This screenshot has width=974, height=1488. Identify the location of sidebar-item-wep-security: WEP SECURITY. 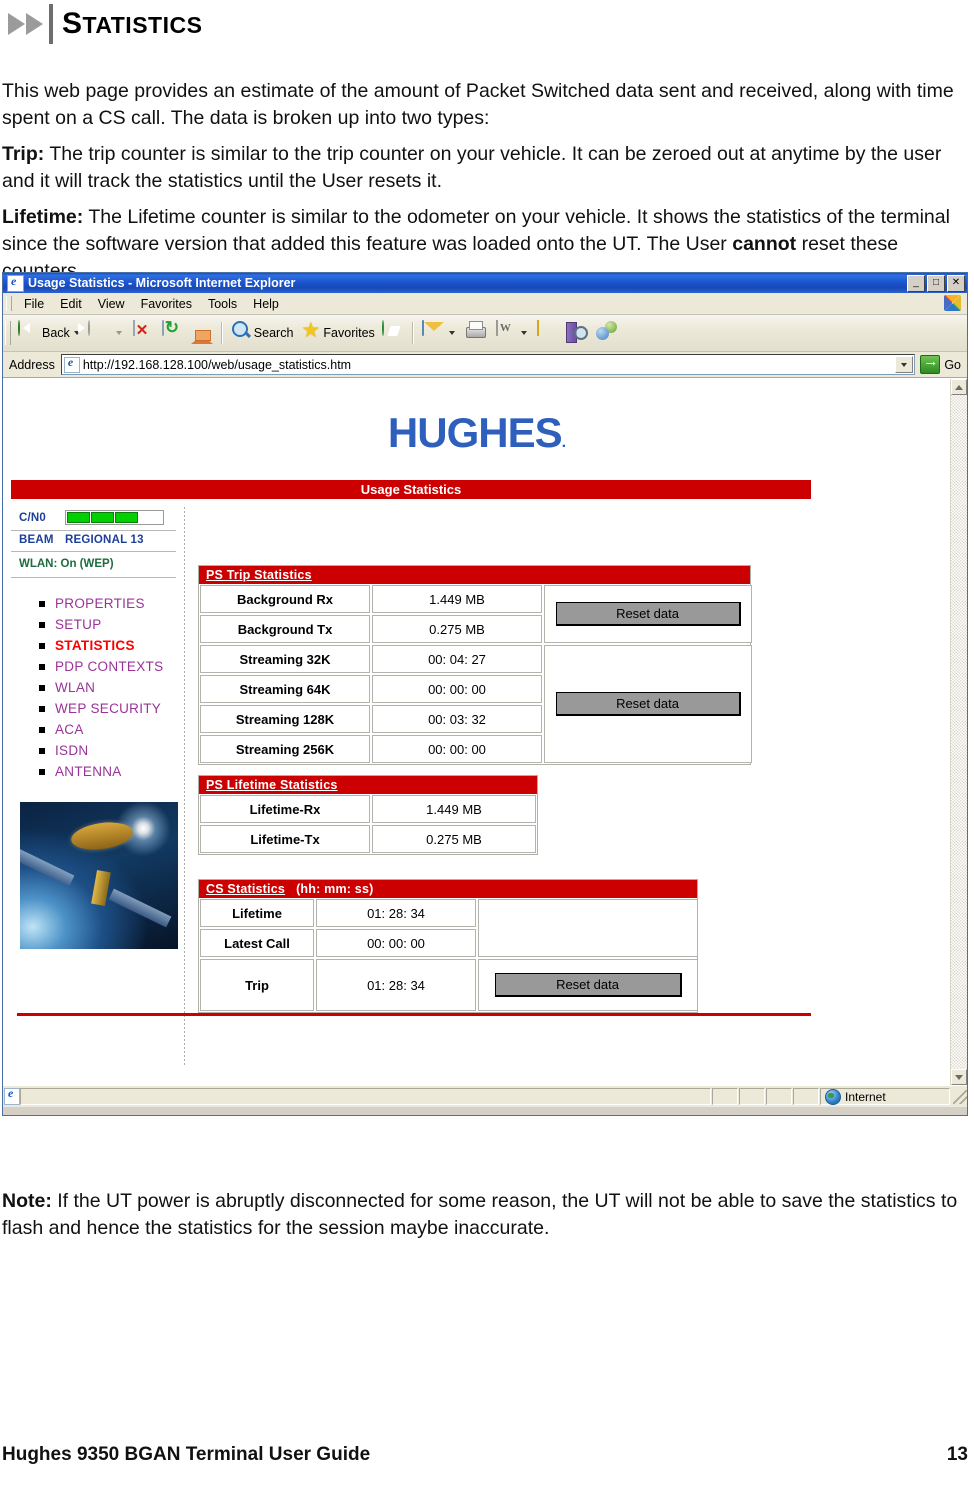
(107, 708).